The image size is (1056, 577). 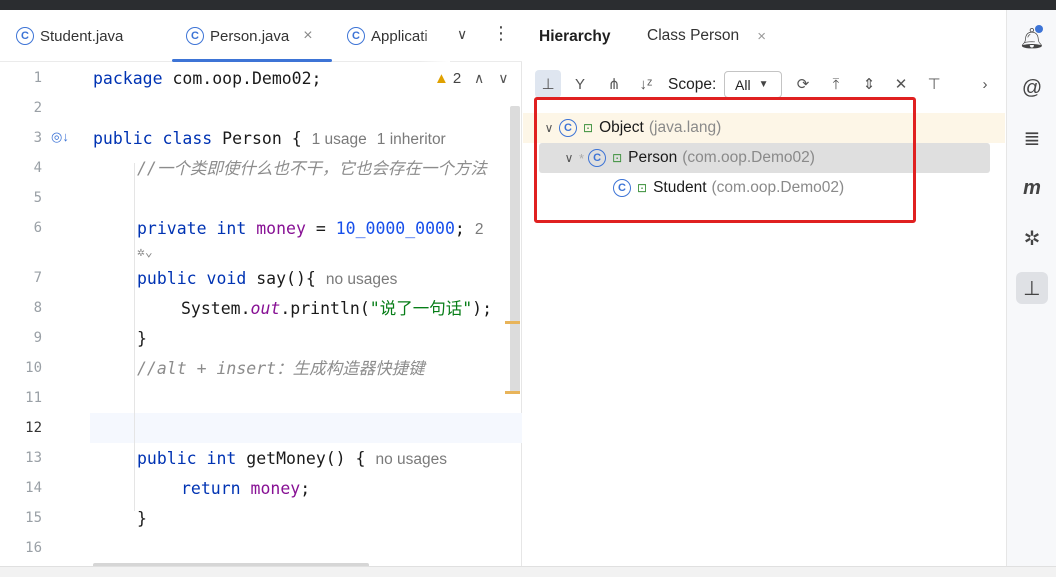 What do you see at coordinates (60, 137) in the screenshot?
I see `implemented-overridden-gutter-icon: ◎↓` at bounding box center [60, 137].